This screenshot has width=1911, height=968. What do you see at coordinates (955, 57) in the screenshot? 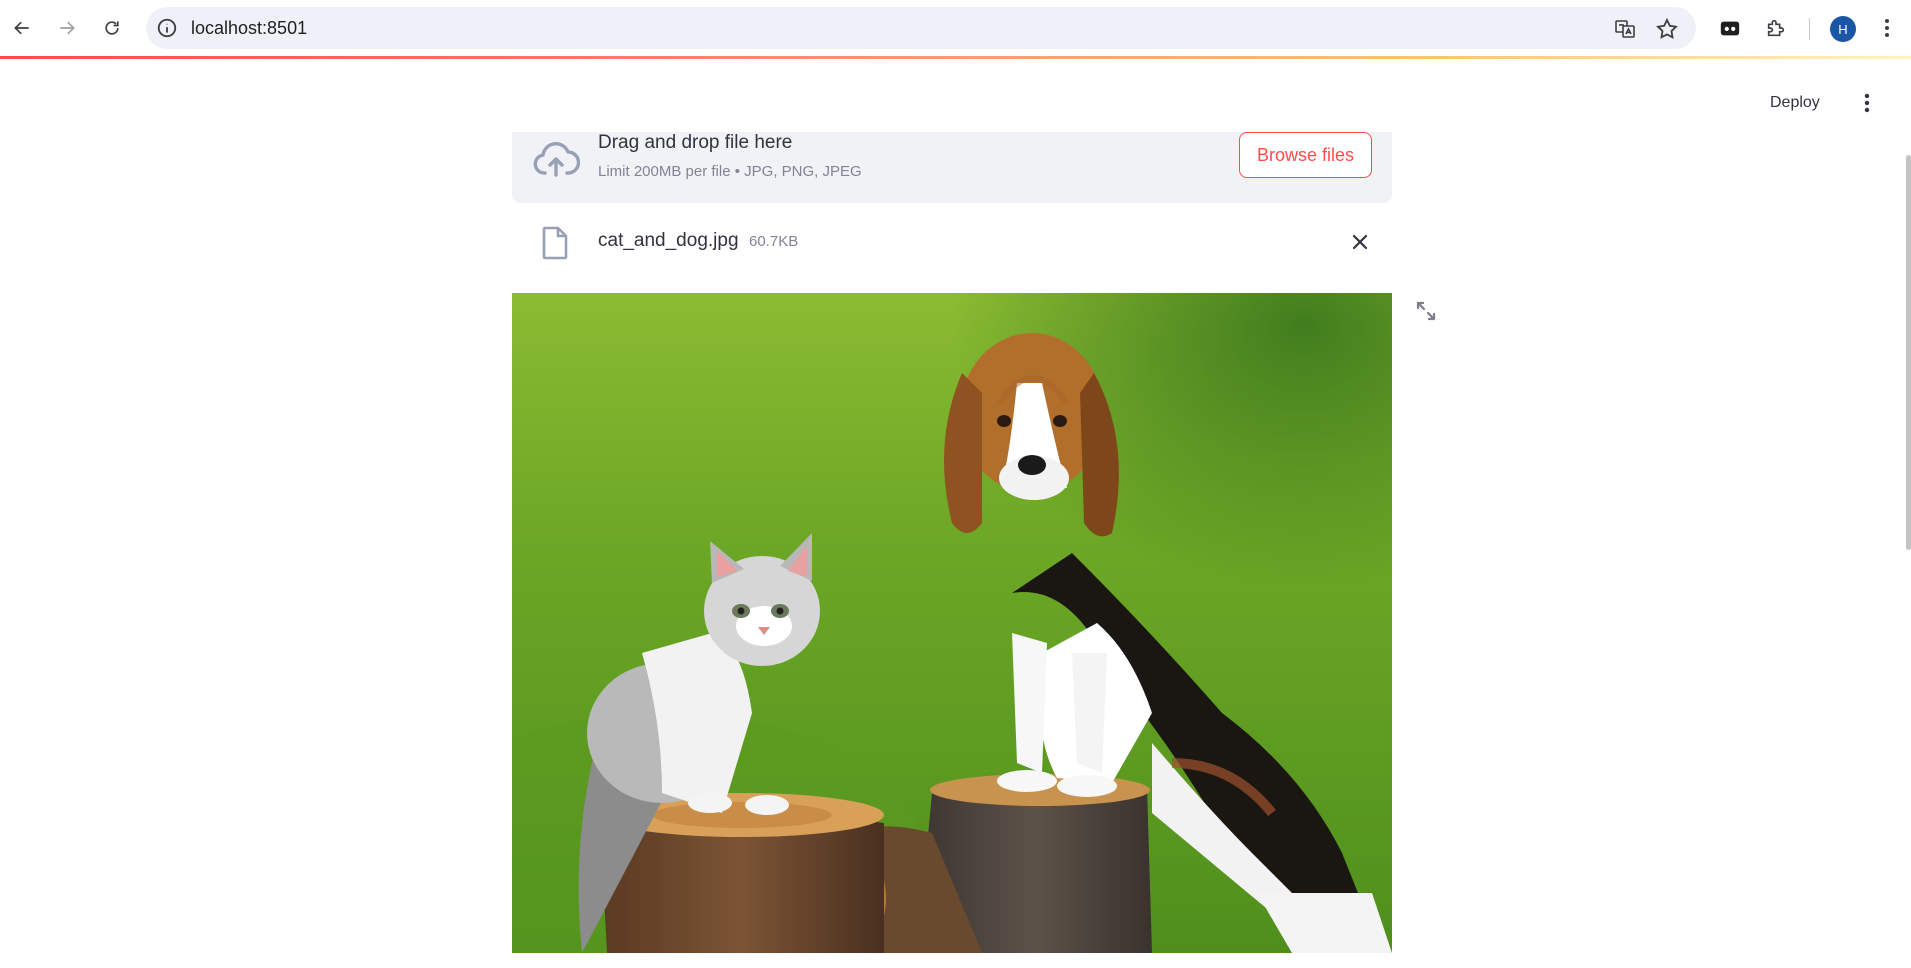
I see `app-loading-bar` at bounding box center [955, 57].